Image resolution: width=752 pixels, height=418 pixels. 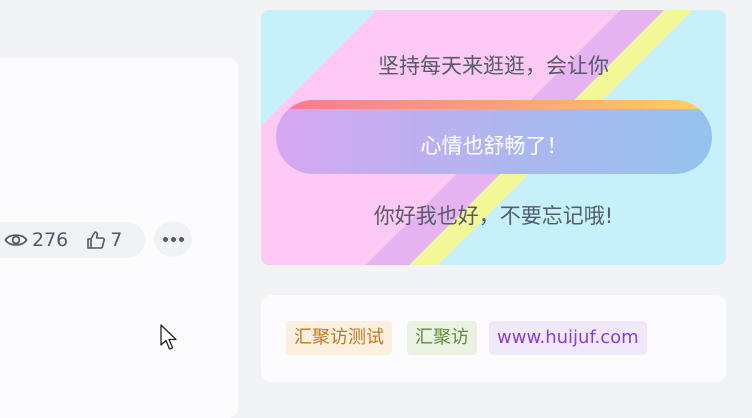 What do you see at coordinates (116, 240) in the screenshot?
I see `likes-count: 7` at bounding box center [116, 240].